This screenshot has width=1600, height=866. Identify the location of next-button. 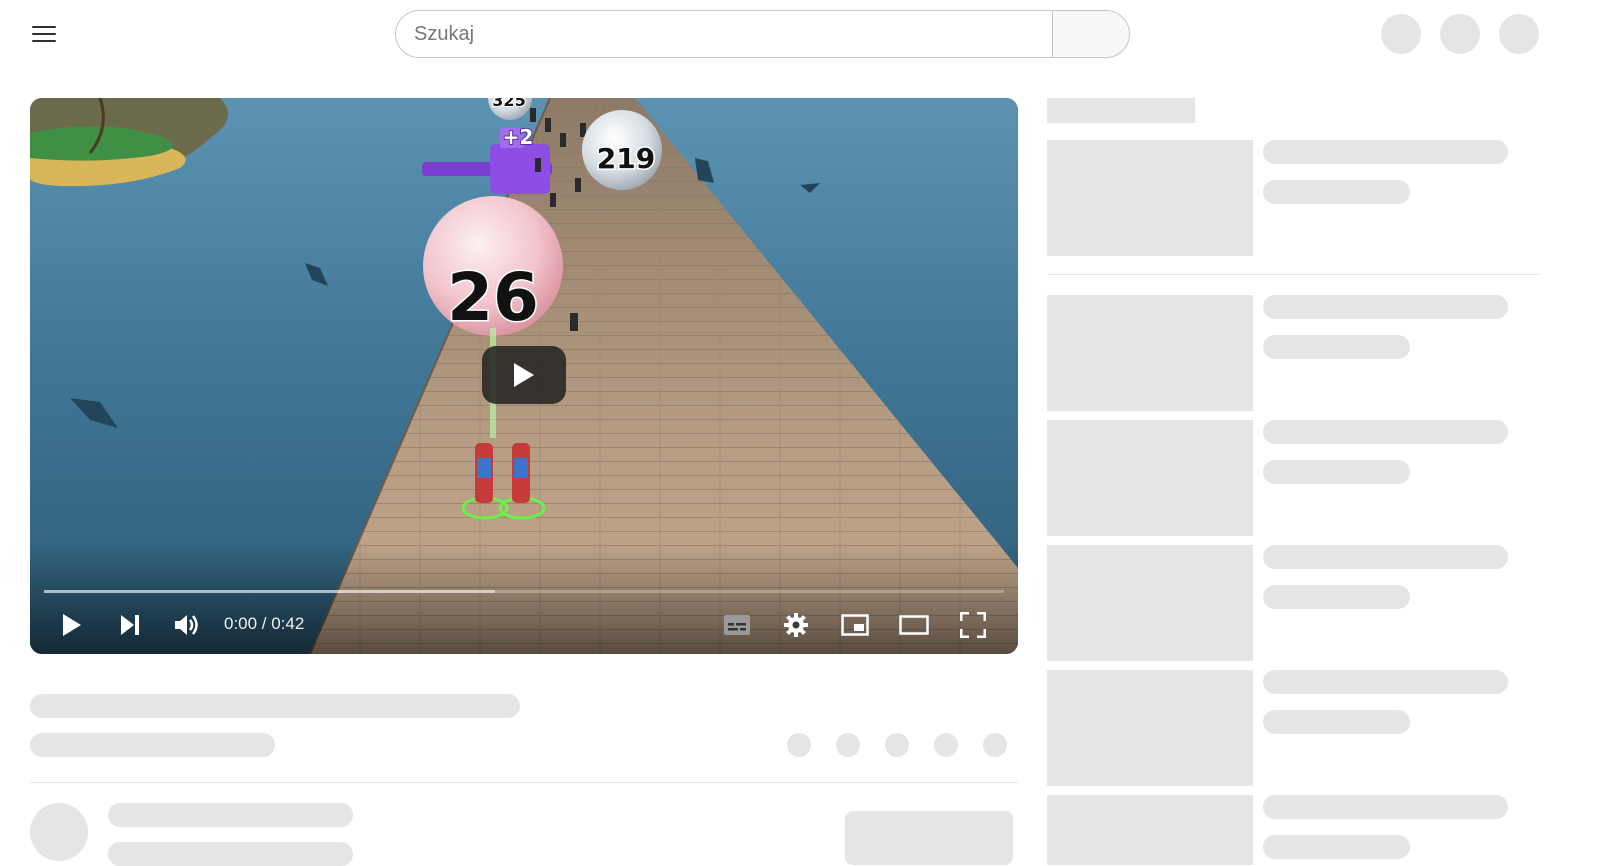
(130, 625).